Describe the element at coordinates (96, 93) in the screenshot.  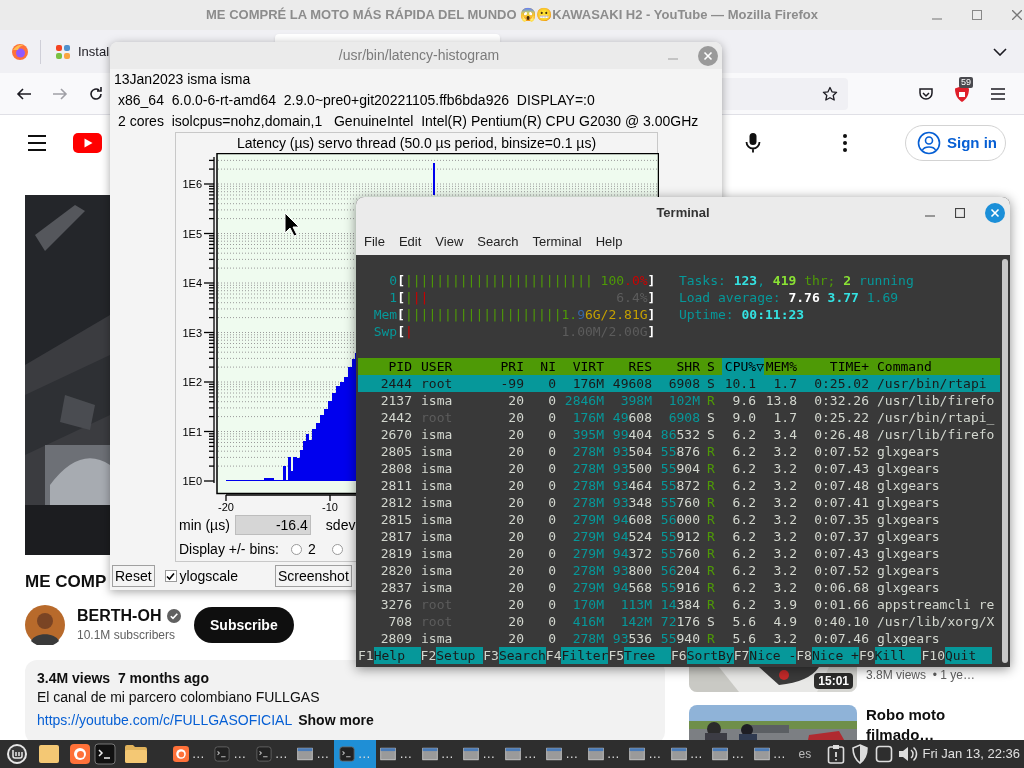
I see `reload-icon` at that location.